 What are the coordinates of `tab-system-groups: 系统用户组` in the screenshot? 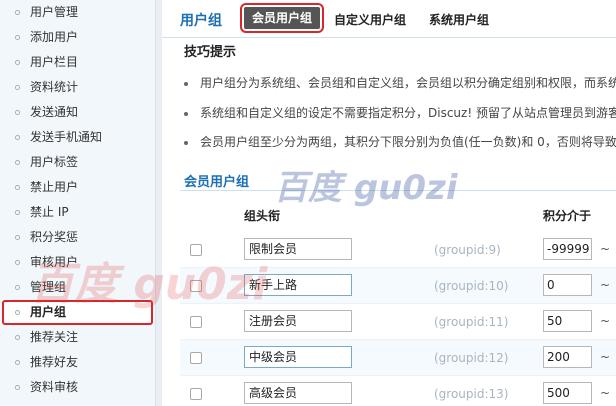 It's located at (459, 20).